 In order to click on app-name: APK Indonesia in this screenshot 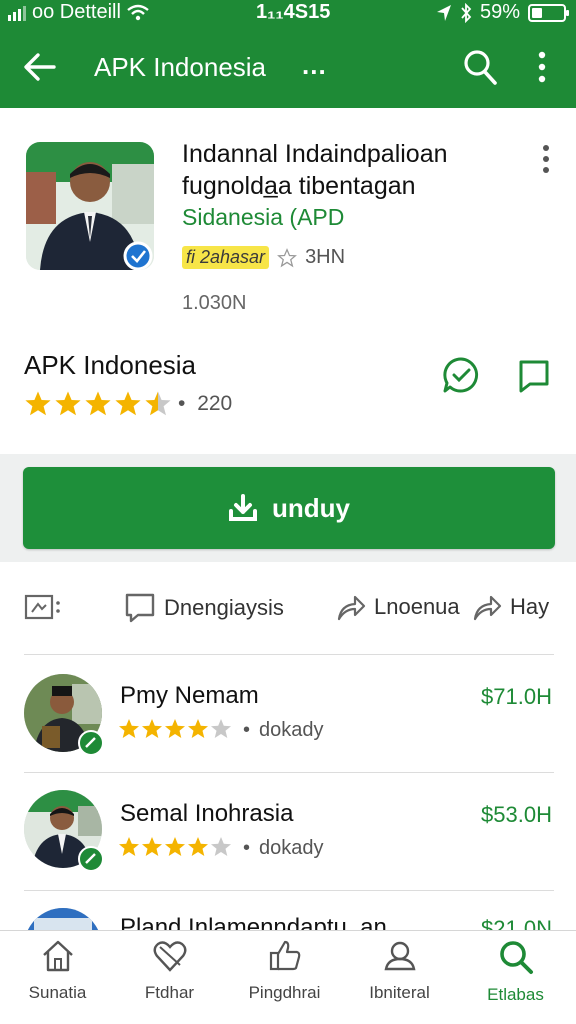, I will do `click(110, 365)`.